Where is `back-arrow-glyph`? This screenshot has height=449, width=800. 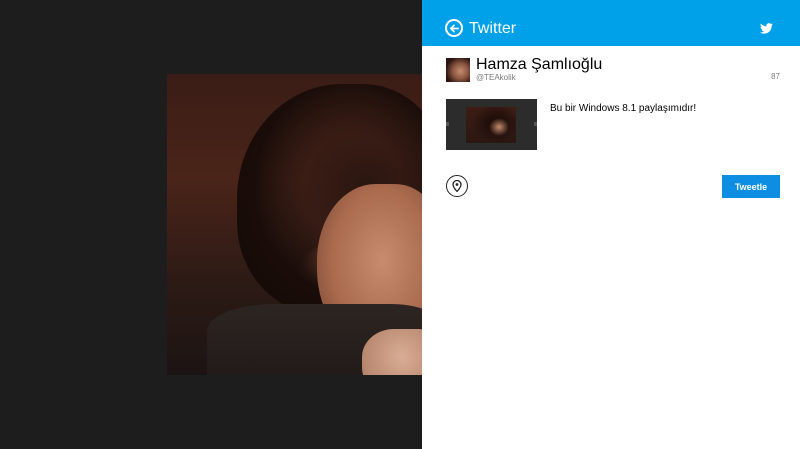 back-arrow-glyph is located at coordinates (454, 28).